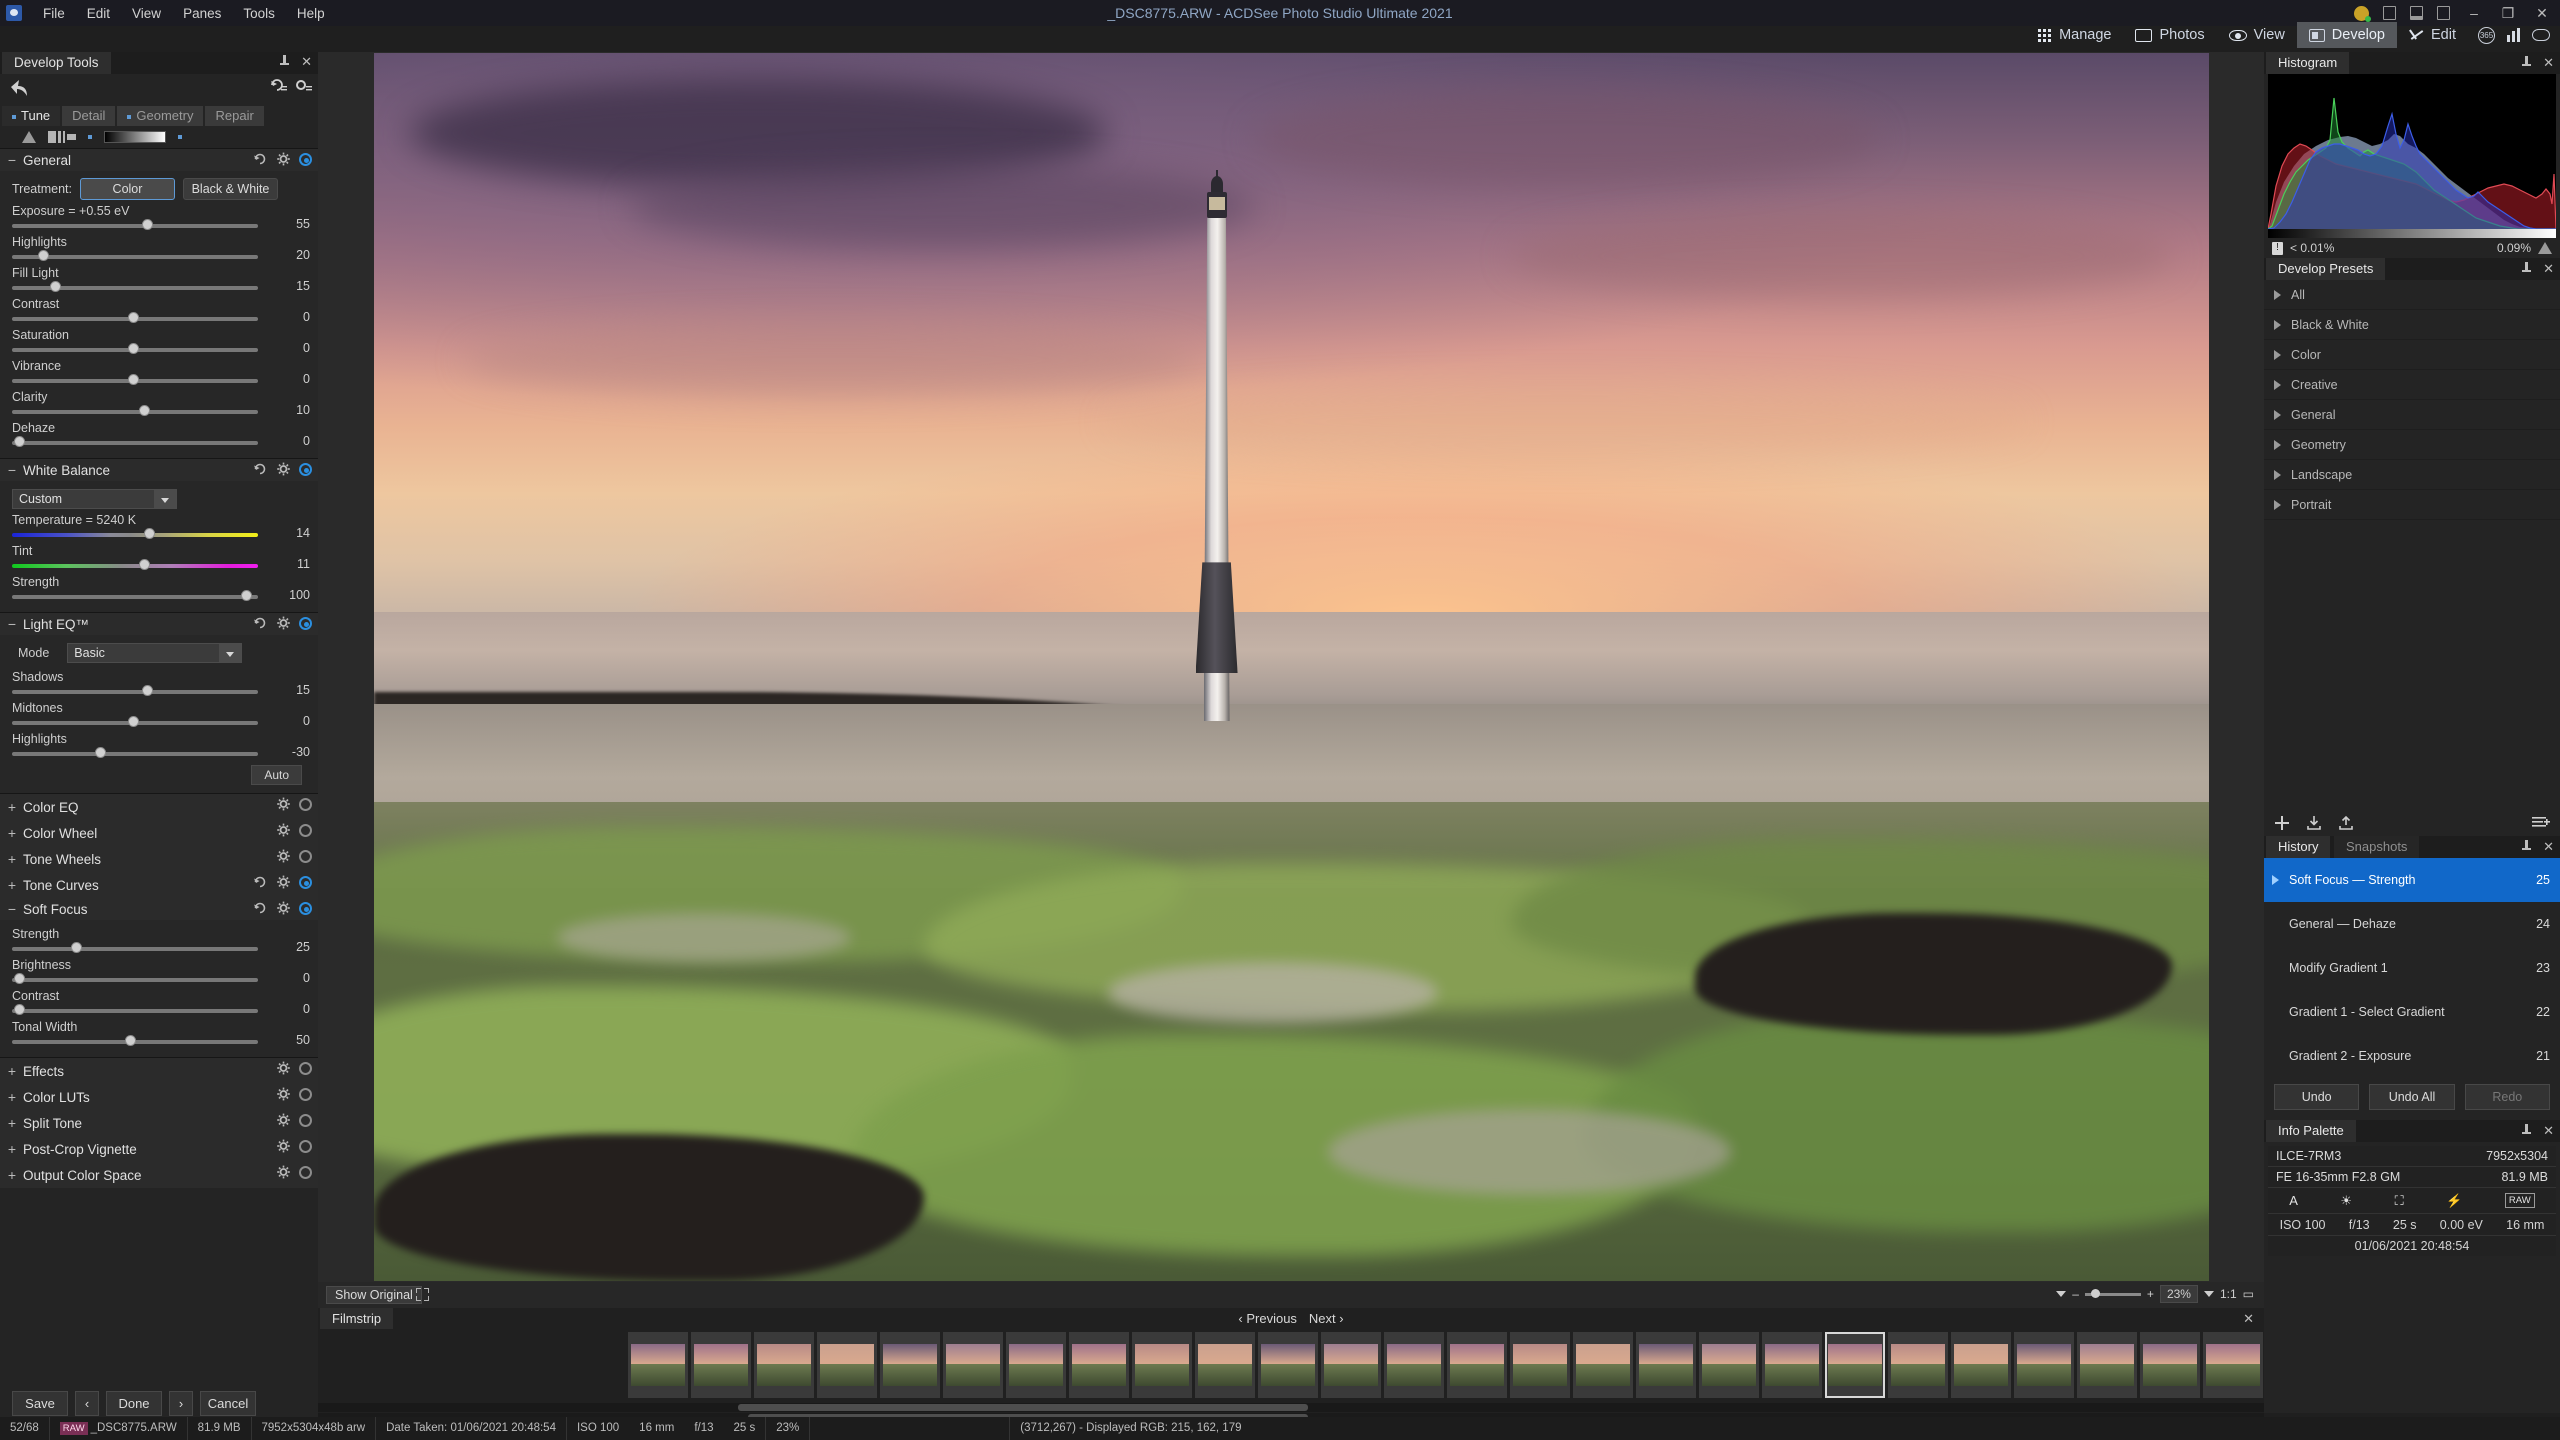 The image size is (2560, 1440). I want to click on section-header: + Split Tone, so click(159, 1123).